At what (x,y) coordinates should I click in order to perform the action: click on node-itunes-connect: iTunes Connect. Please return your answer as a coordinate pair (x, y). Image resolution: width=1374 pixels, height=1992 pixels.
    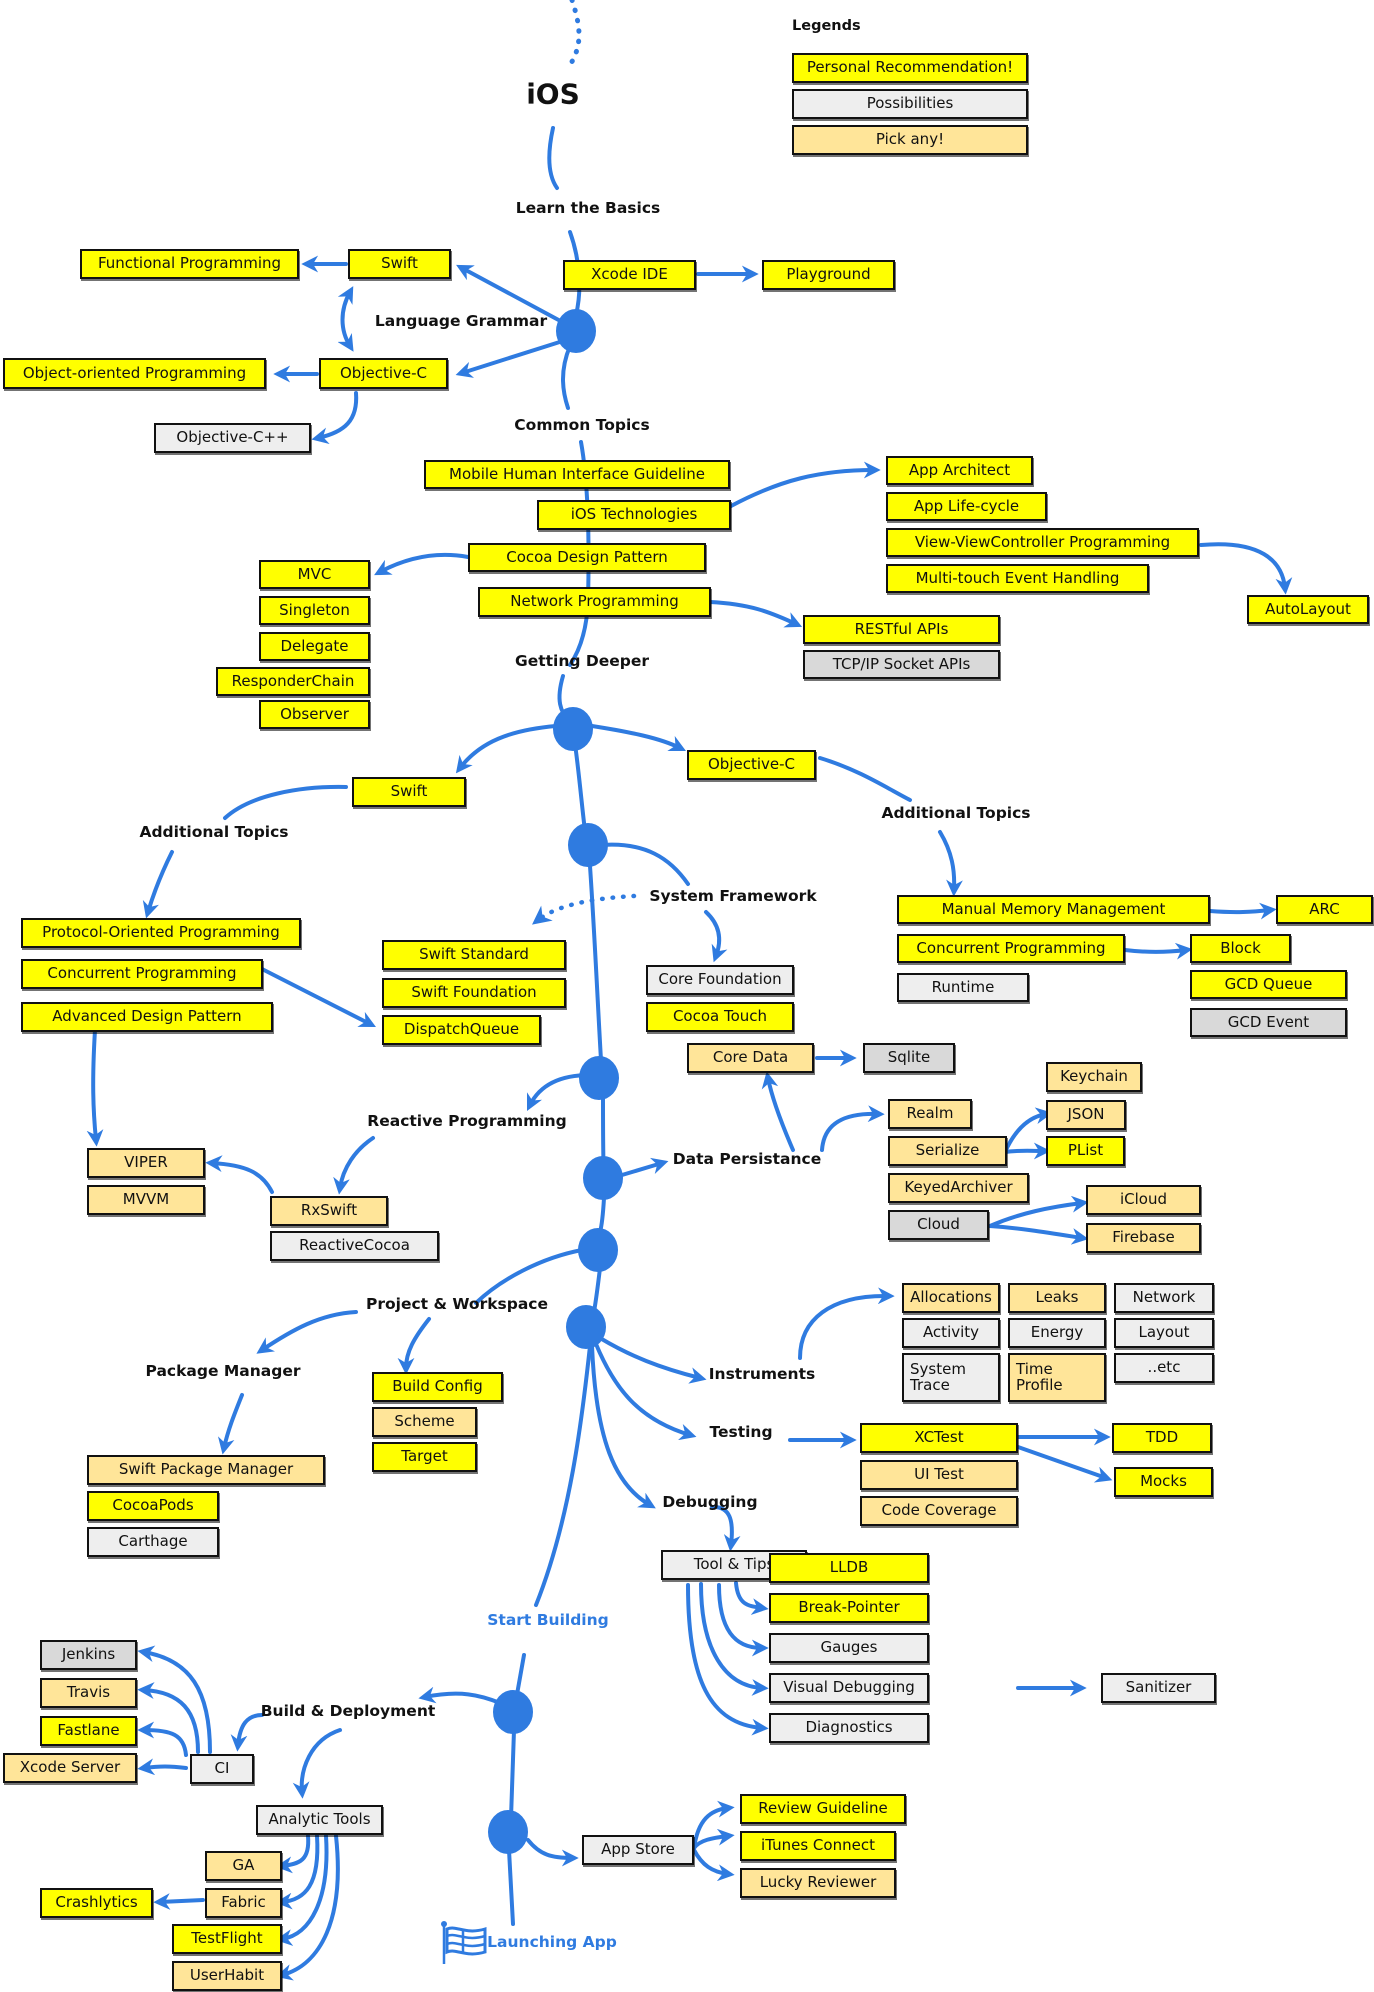
    Looking at the image, I should click on (818, 1846).